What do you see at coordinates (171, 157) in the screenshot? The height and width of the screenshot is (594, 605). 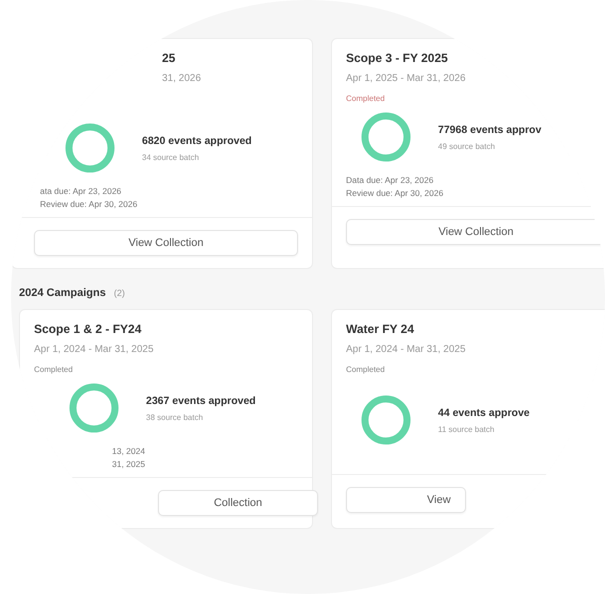 I see `batch-count: 34 source batch` at bounding box center [171, 157].